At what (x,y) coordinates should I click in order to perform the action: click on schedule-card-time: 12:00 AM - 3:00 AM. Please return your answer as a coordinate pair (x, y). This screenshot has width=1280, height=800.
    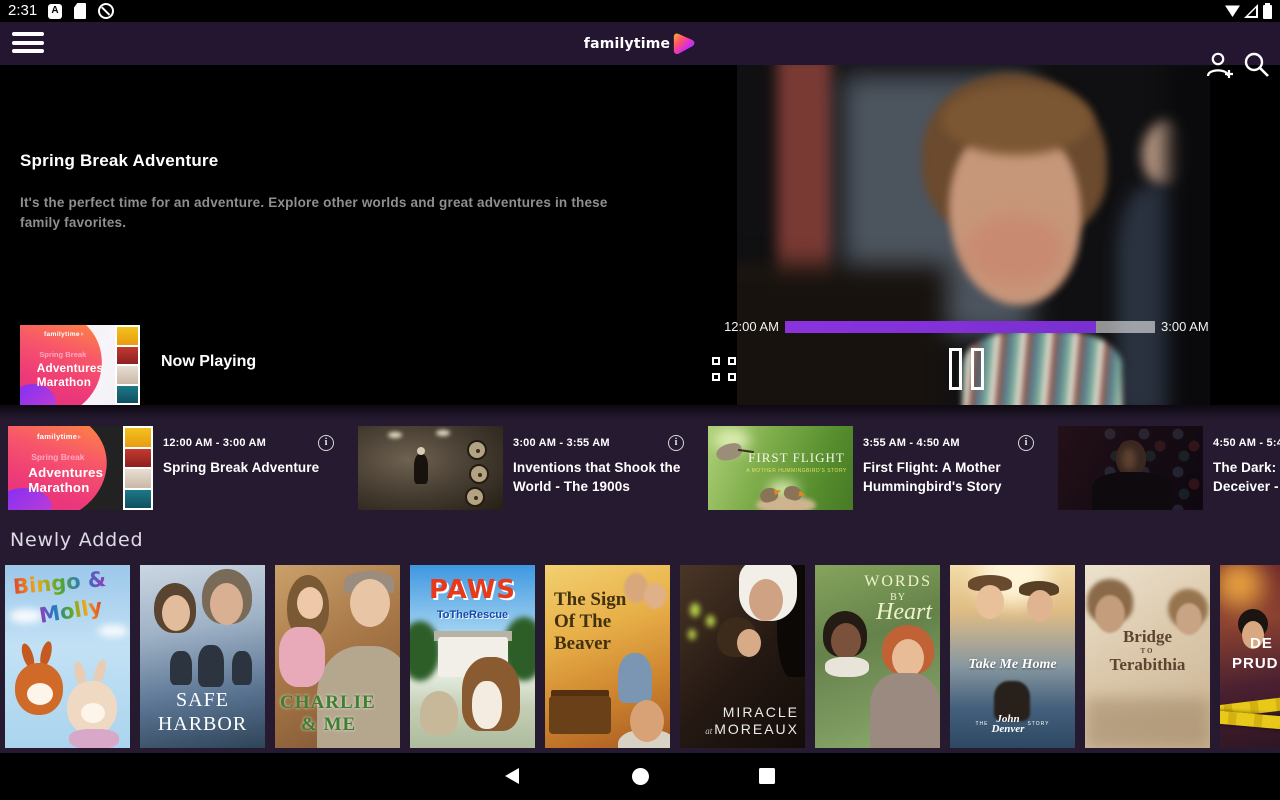
    Looking at the image, I should click on (215, 443).